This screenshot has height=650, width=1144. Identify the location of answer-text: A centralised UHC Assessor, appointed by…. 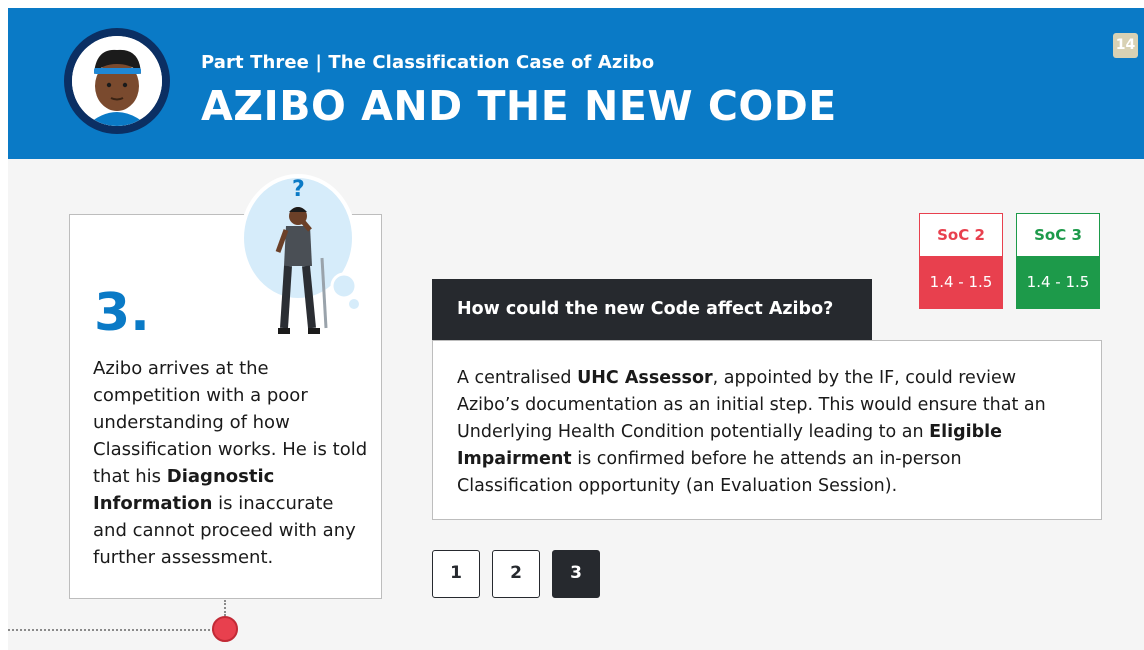
(767, 432).